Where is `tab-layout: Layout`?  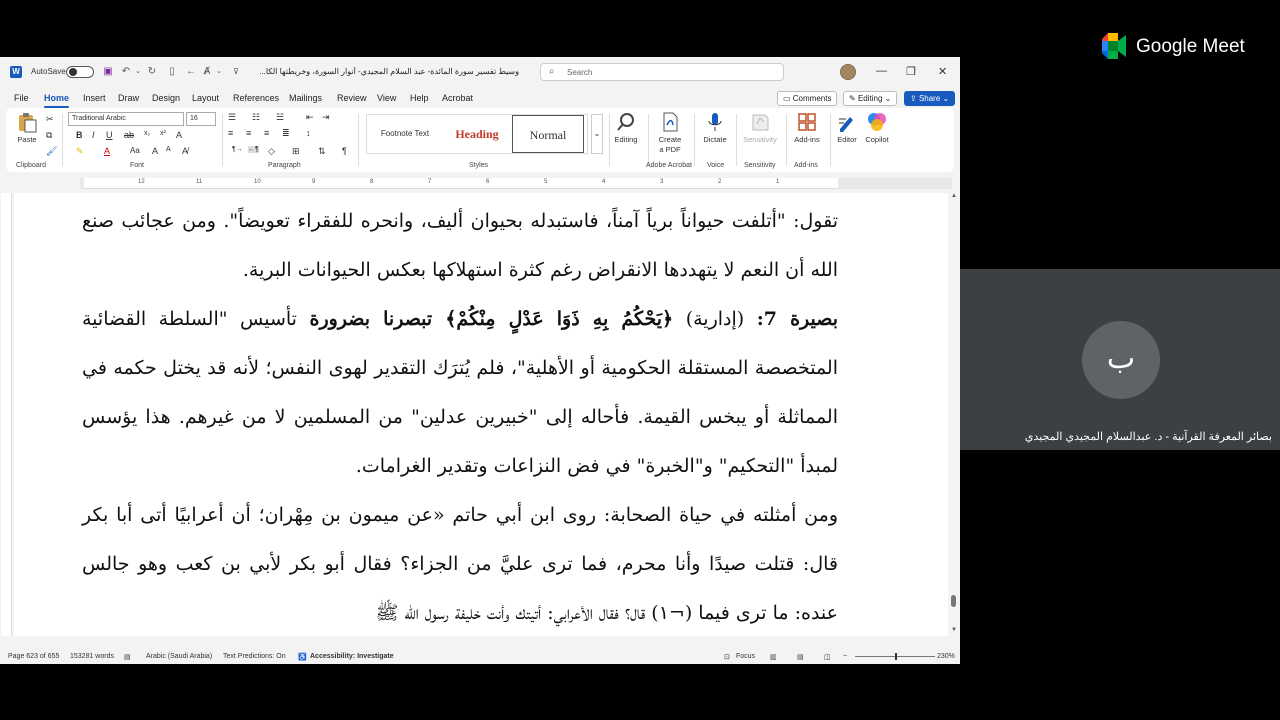 tab-layout: Layout is located at coordinates (205, 98).